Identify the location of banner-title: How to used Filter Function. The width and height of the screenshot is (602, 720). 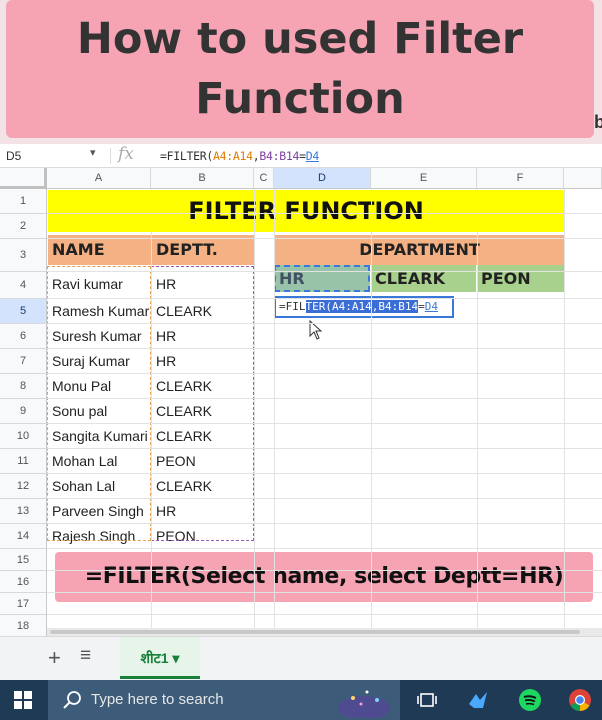
(300, 69).